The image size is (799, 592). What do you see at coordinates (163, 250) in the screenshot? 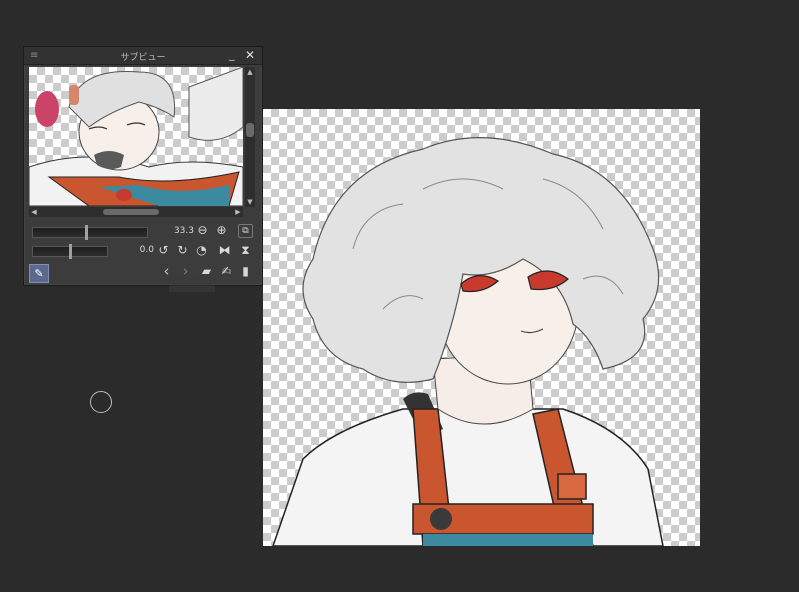
I see `rotate-left-icon: ↺` at bounding box center [163, 250].